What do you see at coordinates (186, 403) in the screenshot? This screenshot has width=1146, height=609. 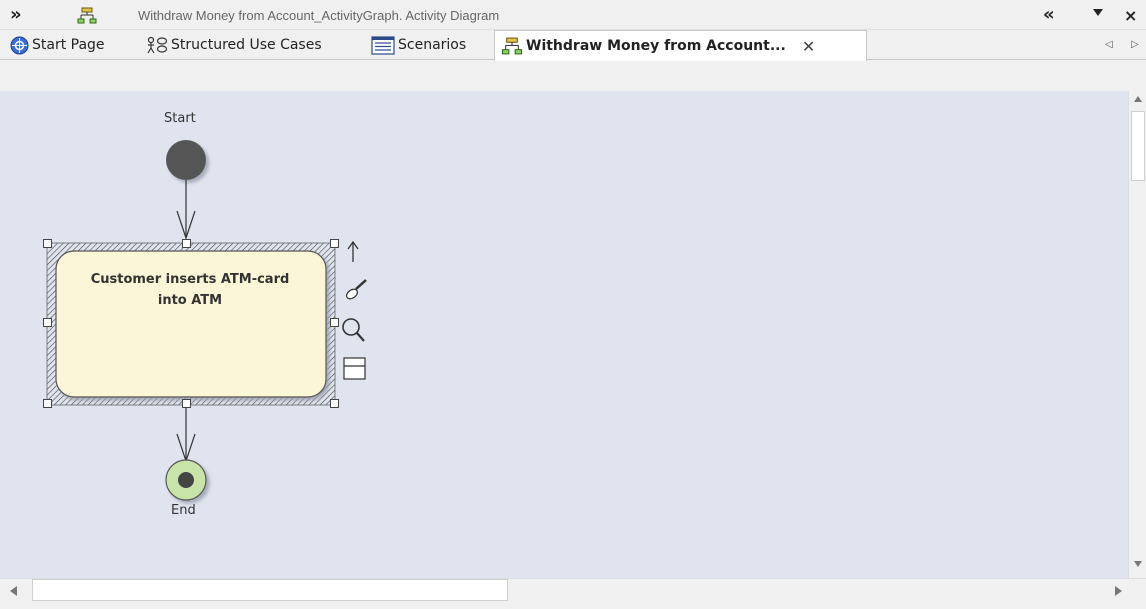 I see `resize-handle-bottom` at bounding box center [186, 403].